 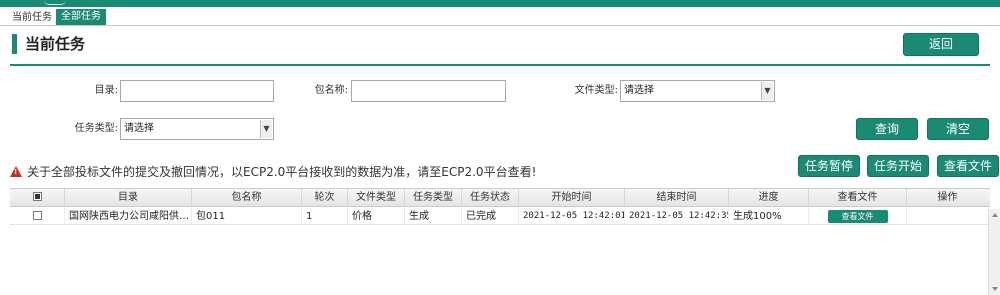 What do you see at coordinates (106, 90) in the screenshot?
I see `dir-label: 目录:` at bounding box center [106, 90].